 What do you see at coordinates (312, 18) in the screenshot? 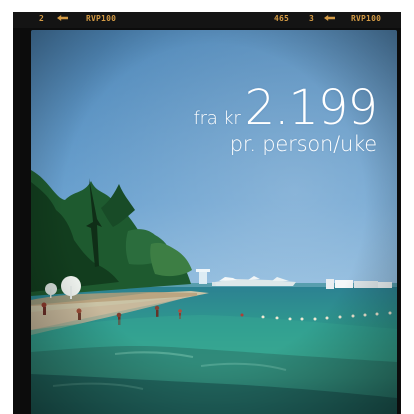
I see `right-frame-number: 3` at bounding box center [312, 18].